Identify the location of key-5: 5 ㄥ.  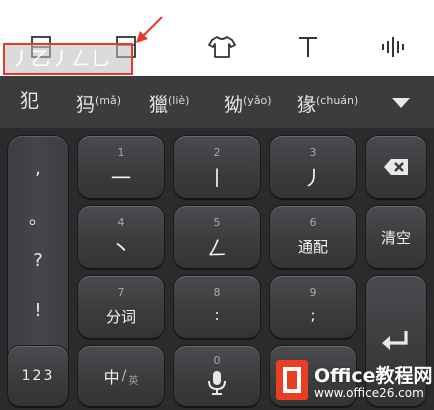
(217, 237).